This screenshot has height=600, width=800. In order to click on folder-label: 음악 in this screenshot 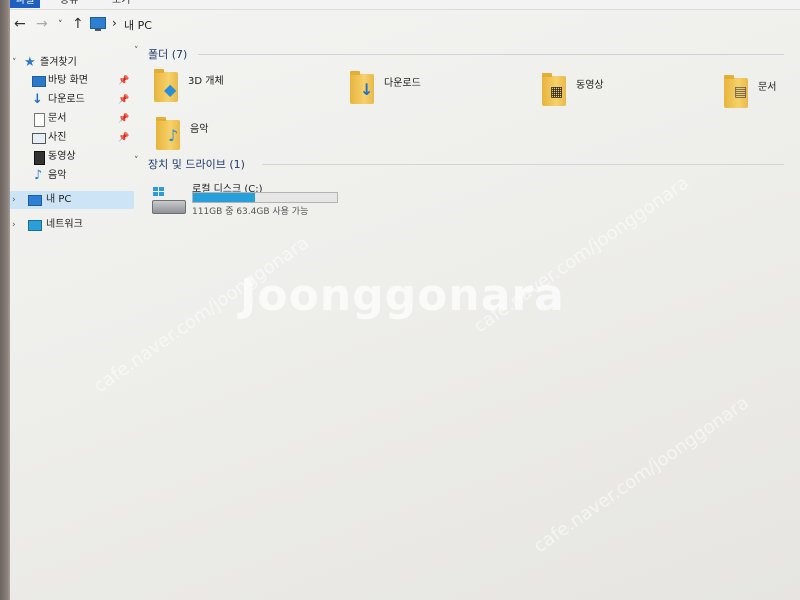, I will do `click(199, 129)`.